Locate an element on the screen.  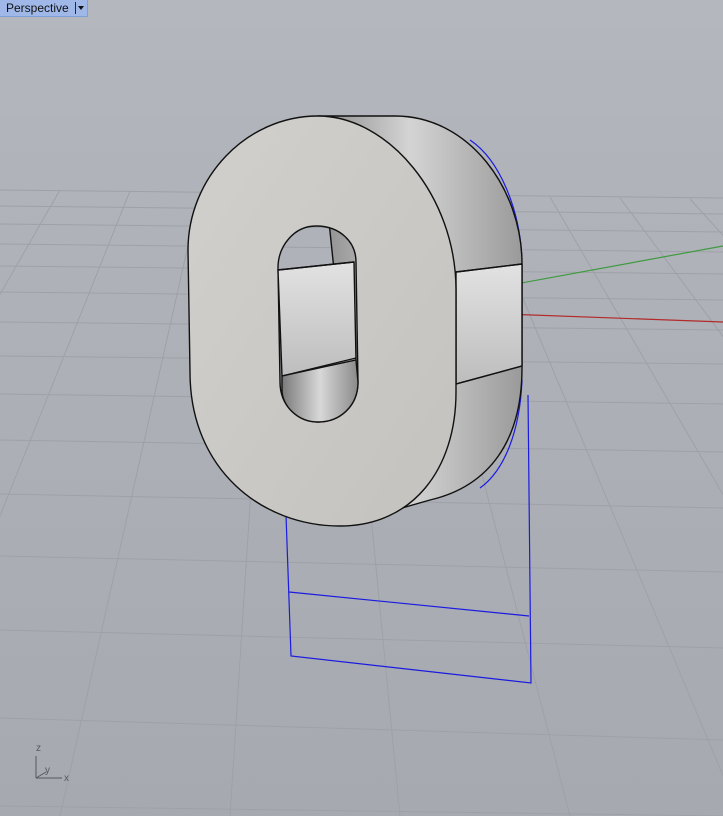
viewport-menu-button is located at coordinates (80, 8).